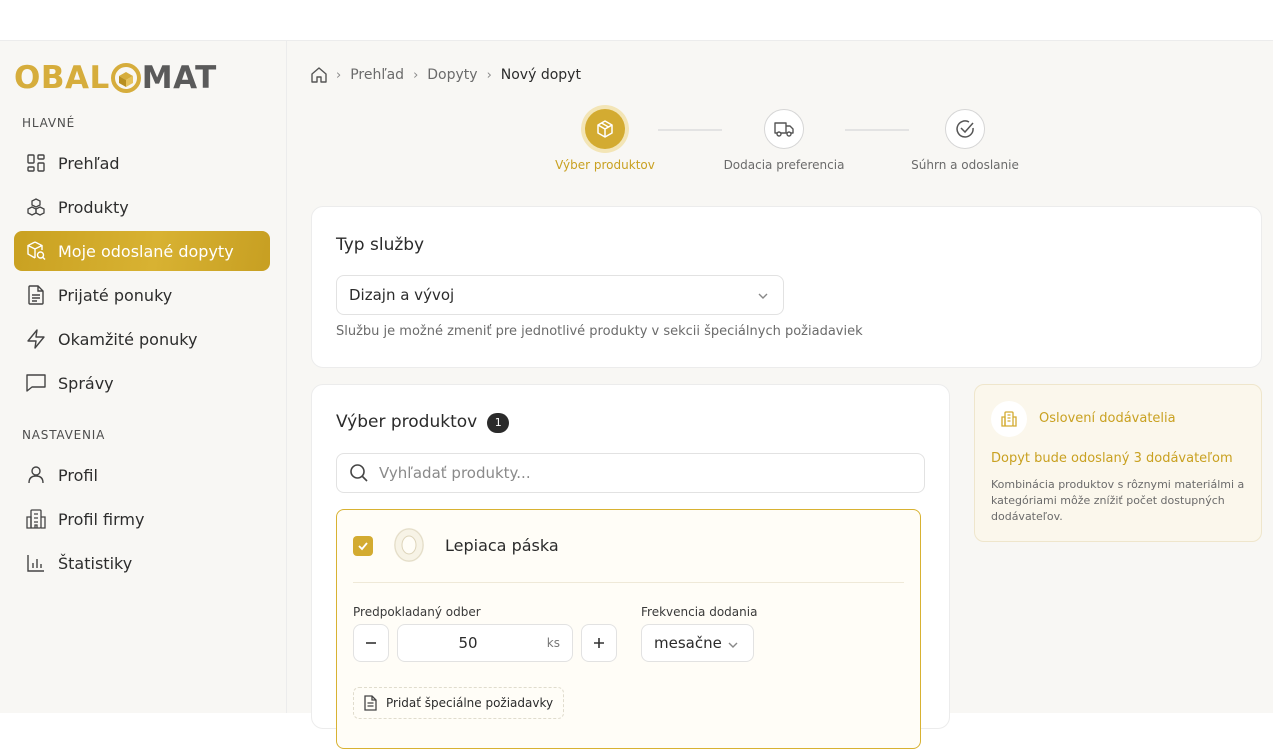  What do you see at coordinates (407, 422) in the screenshot?
I see `product-selection-title: Výber produktov` at bounding box center [407, 422].